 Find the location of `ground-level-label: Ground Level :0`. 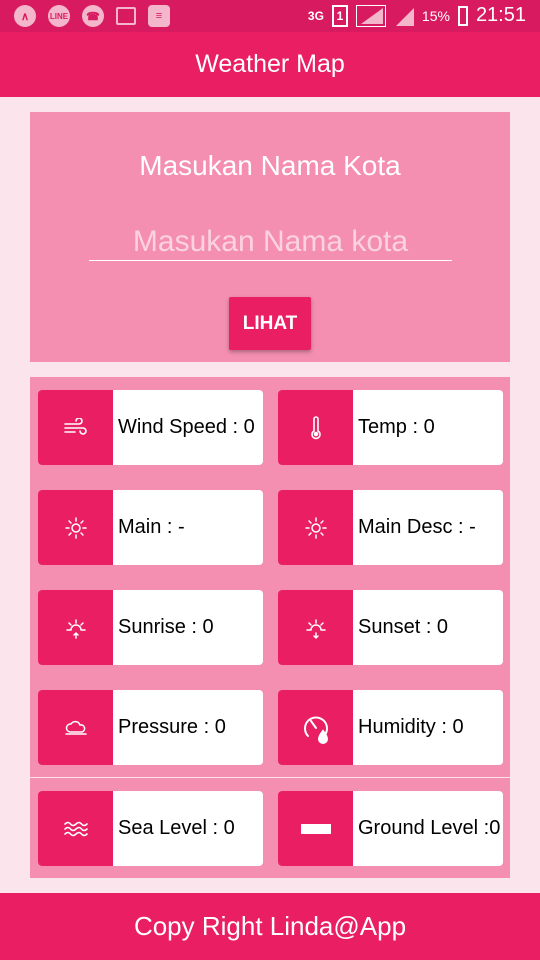

ground-level-label: Ground Level :0 is located at coordinates (429, 828).